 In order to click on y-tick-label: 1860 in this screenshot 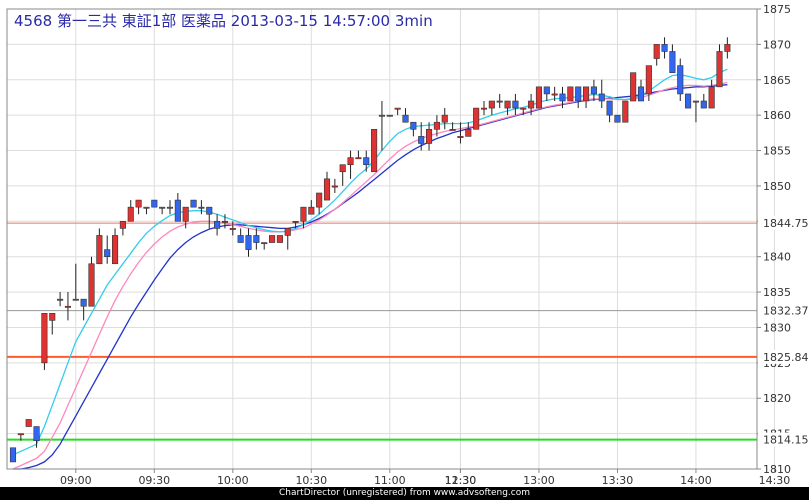, I will do `click(777, 115)`.